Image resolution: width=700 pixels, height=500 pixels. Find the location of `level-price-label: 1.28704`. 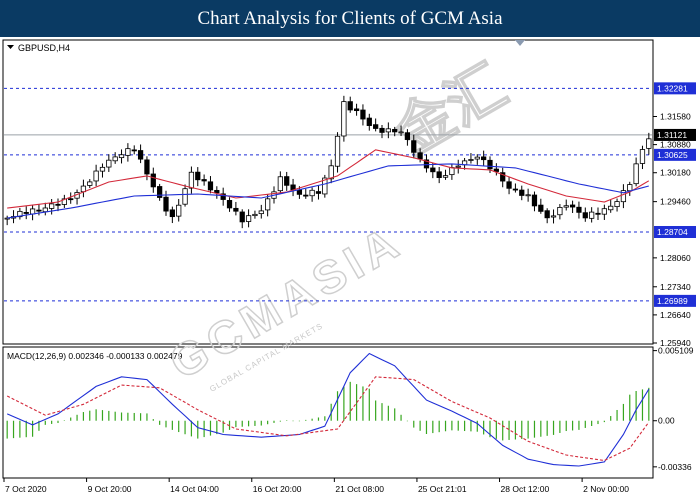

level-price-label: 1.28704 is located at coordinates (672, 232).